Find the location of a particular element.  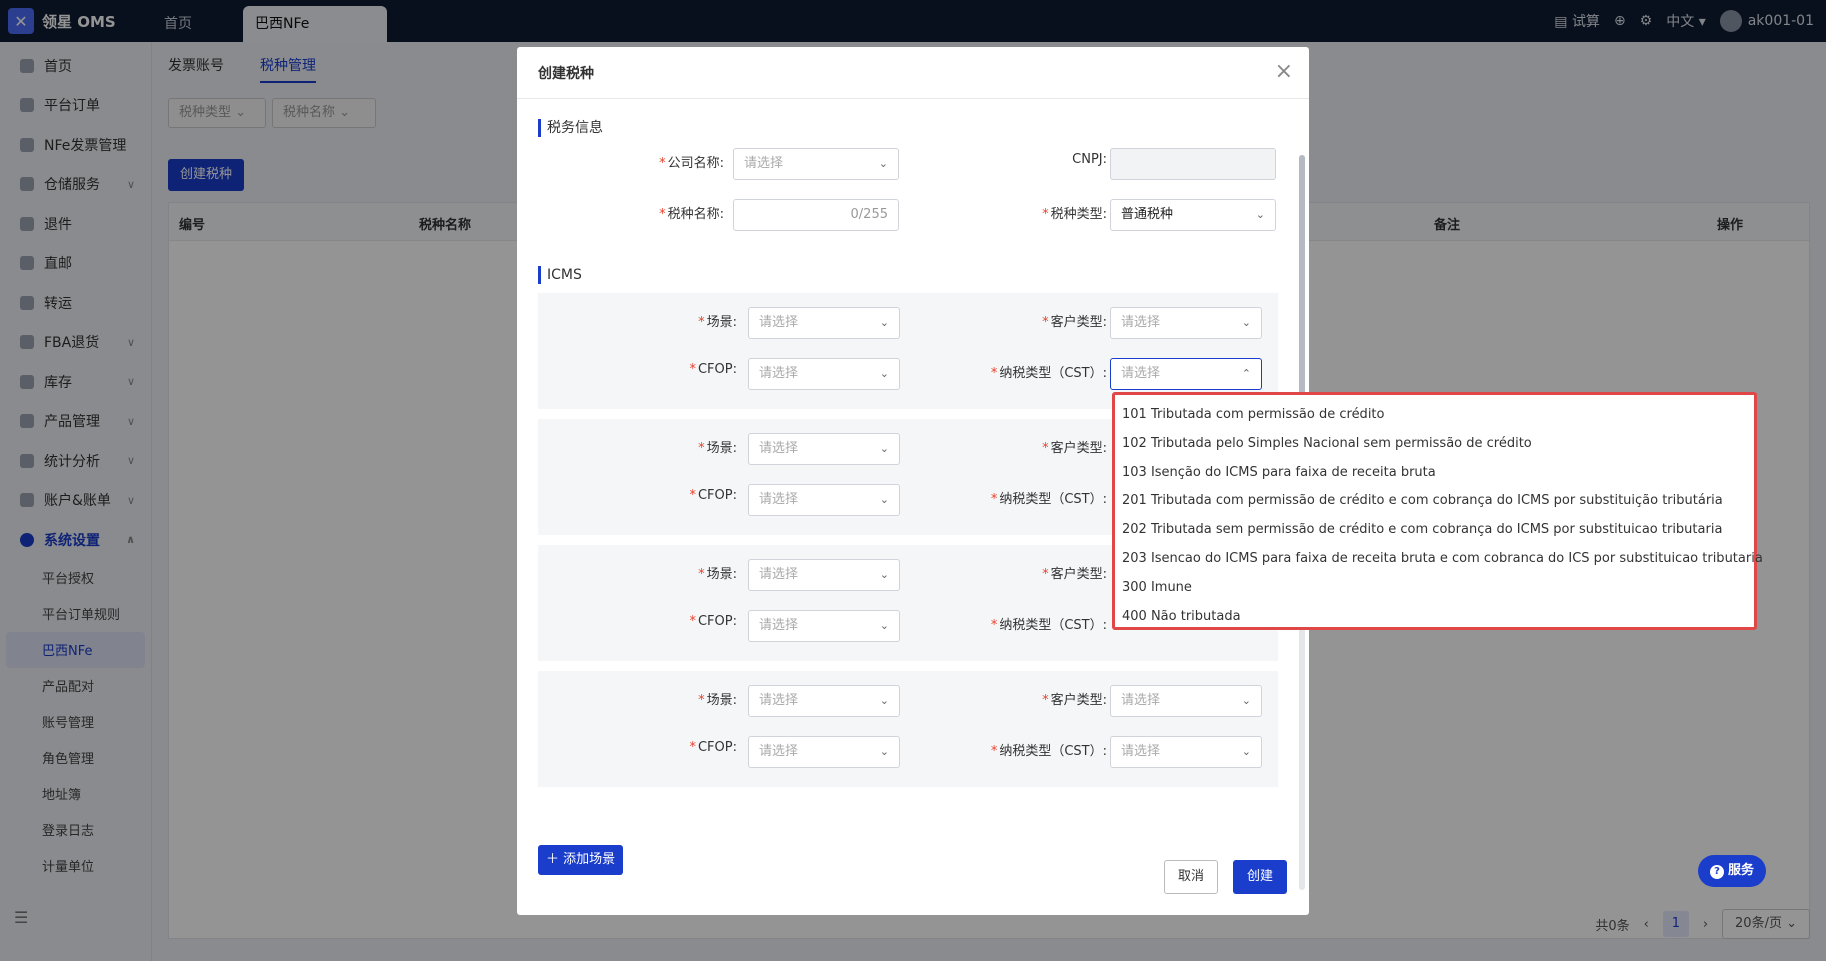

close-icon: × is located at coordinates (1284, 71).